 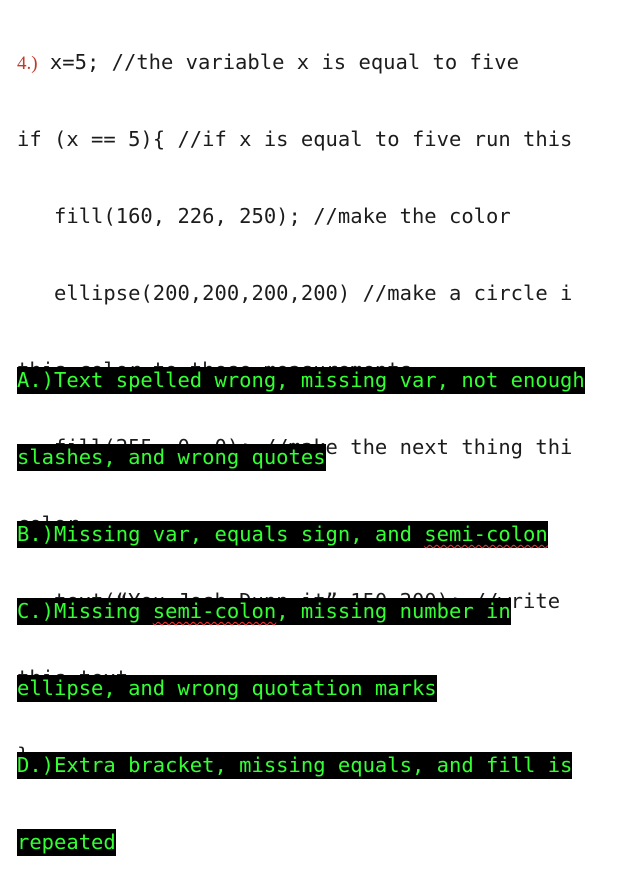 I want to click on answer-c-misspelled-word: semi-colon, so click(x=214, y=611).